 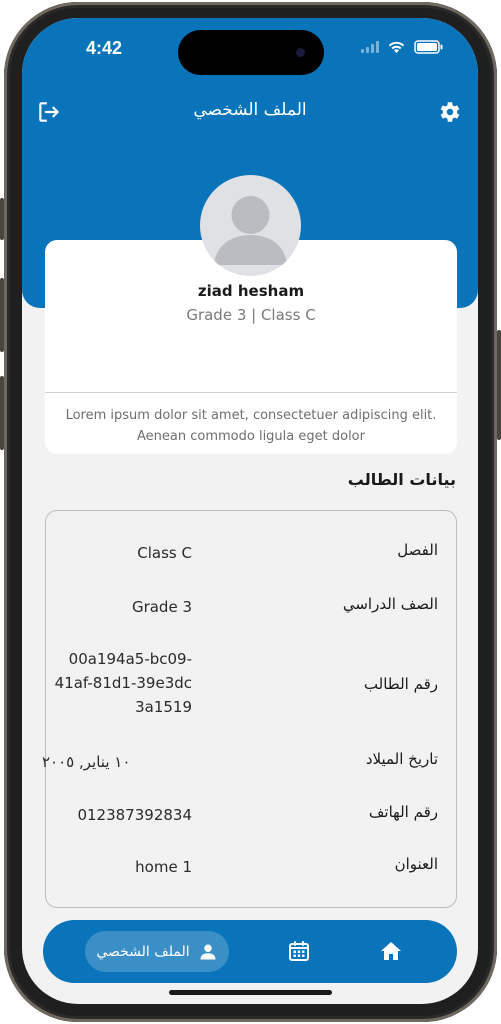 What do you see at coordinates (143, 951) in the screenshot?
I see `nav-profile-label: الملف الشخصي` at bounding box center [143, 951].